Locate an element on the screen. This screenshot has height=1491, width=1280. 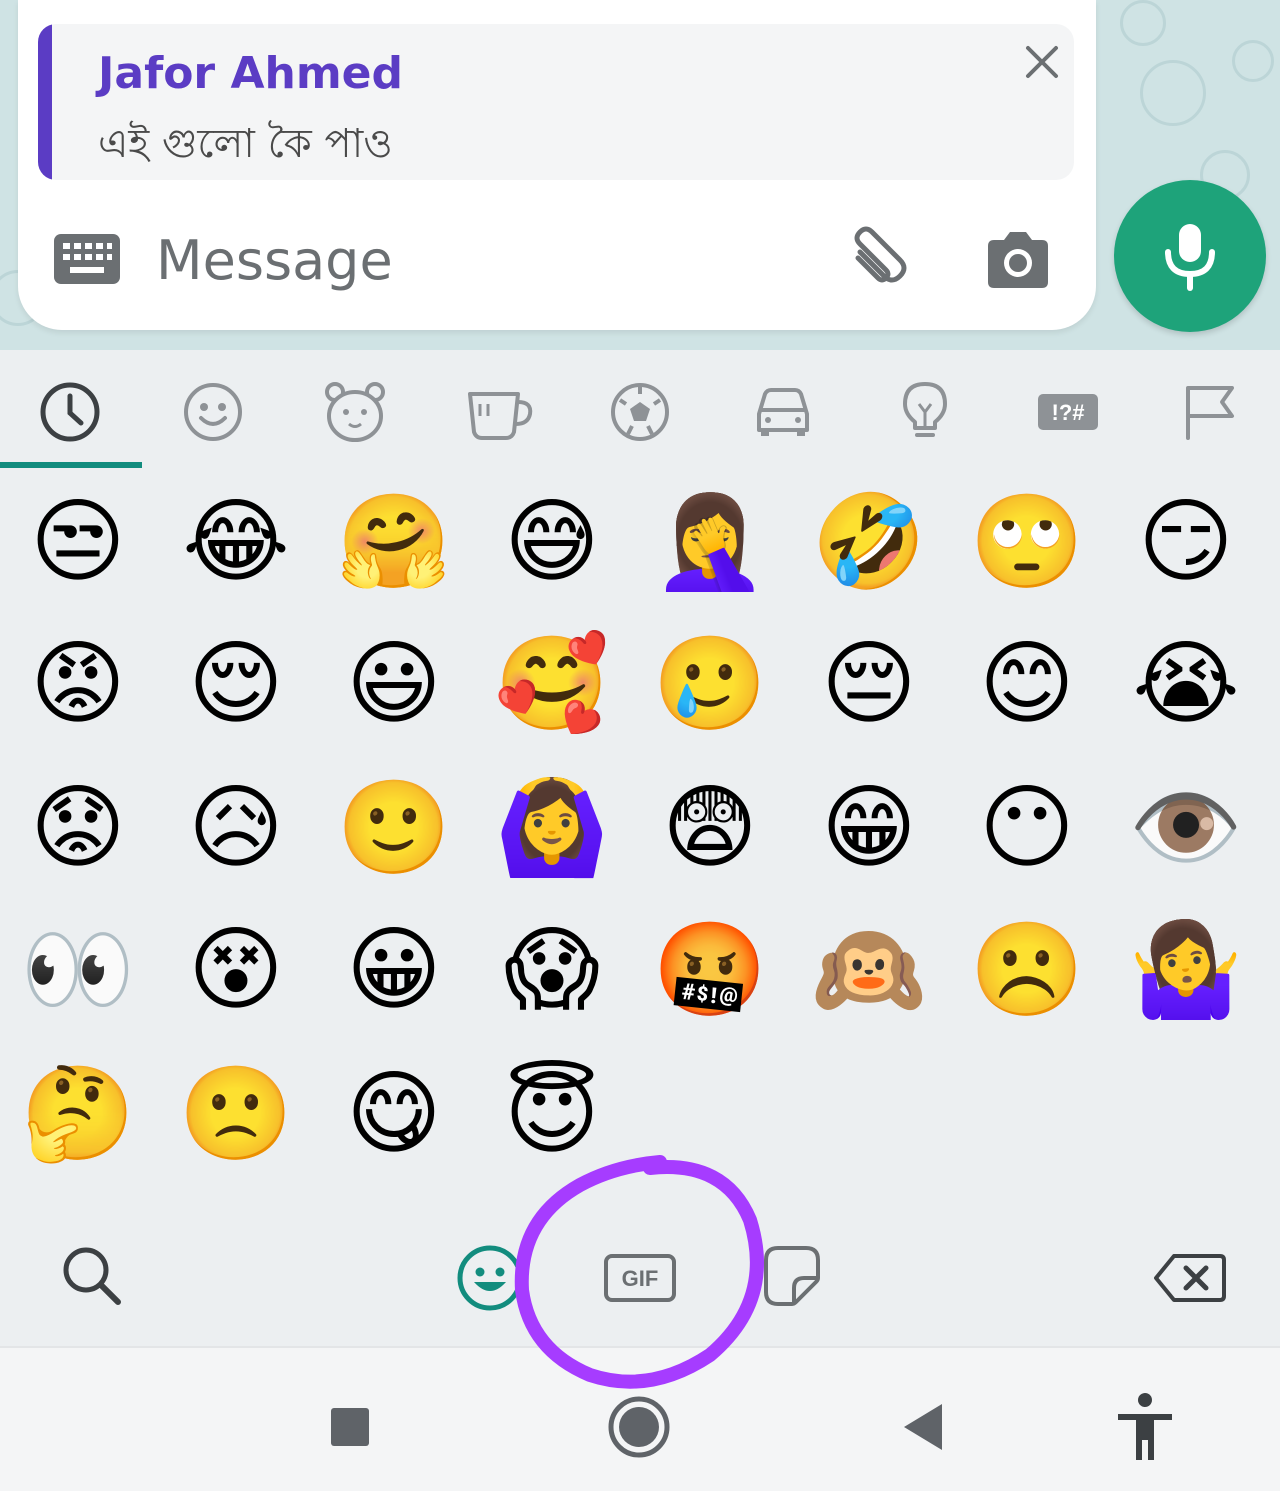
accessibility-button is located at coordinates (1145, 1427).